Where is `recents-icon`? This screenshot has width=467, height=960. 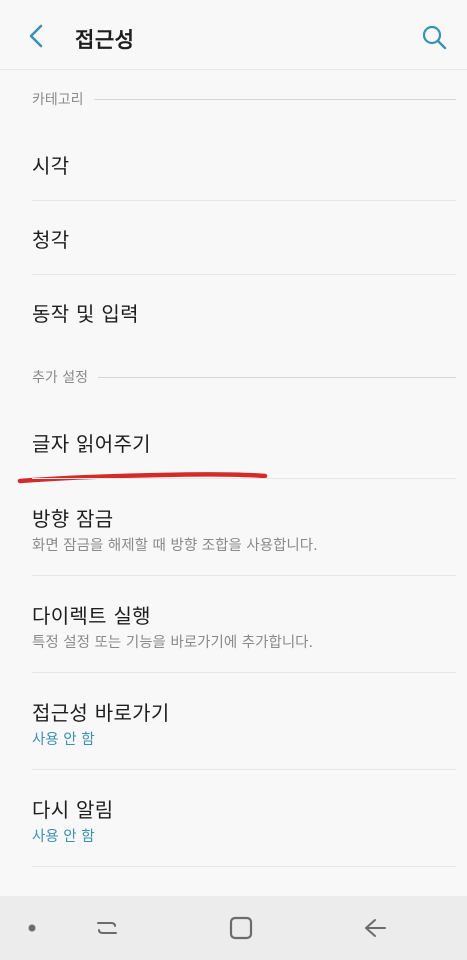
recents-icon is located at coordinates (107, 928).